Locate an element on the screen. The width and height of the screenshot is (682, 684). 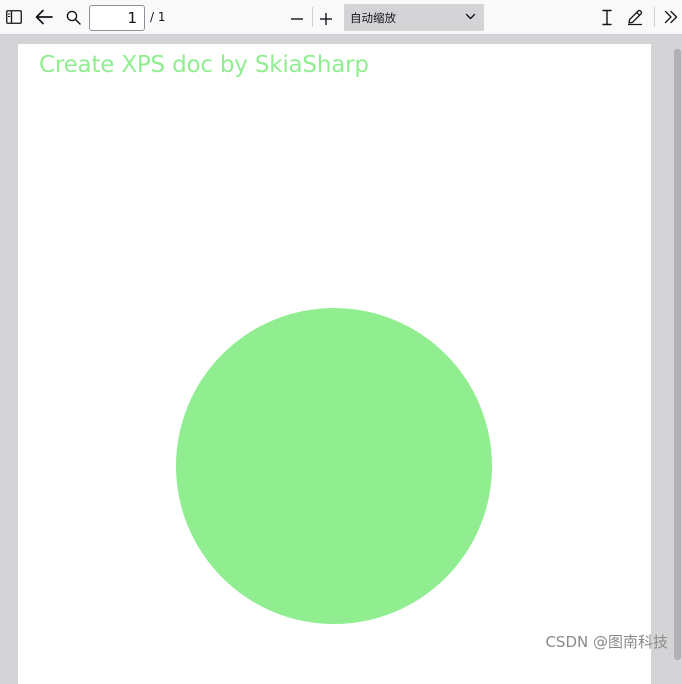
search-icon is located at coordinates (73, 17).